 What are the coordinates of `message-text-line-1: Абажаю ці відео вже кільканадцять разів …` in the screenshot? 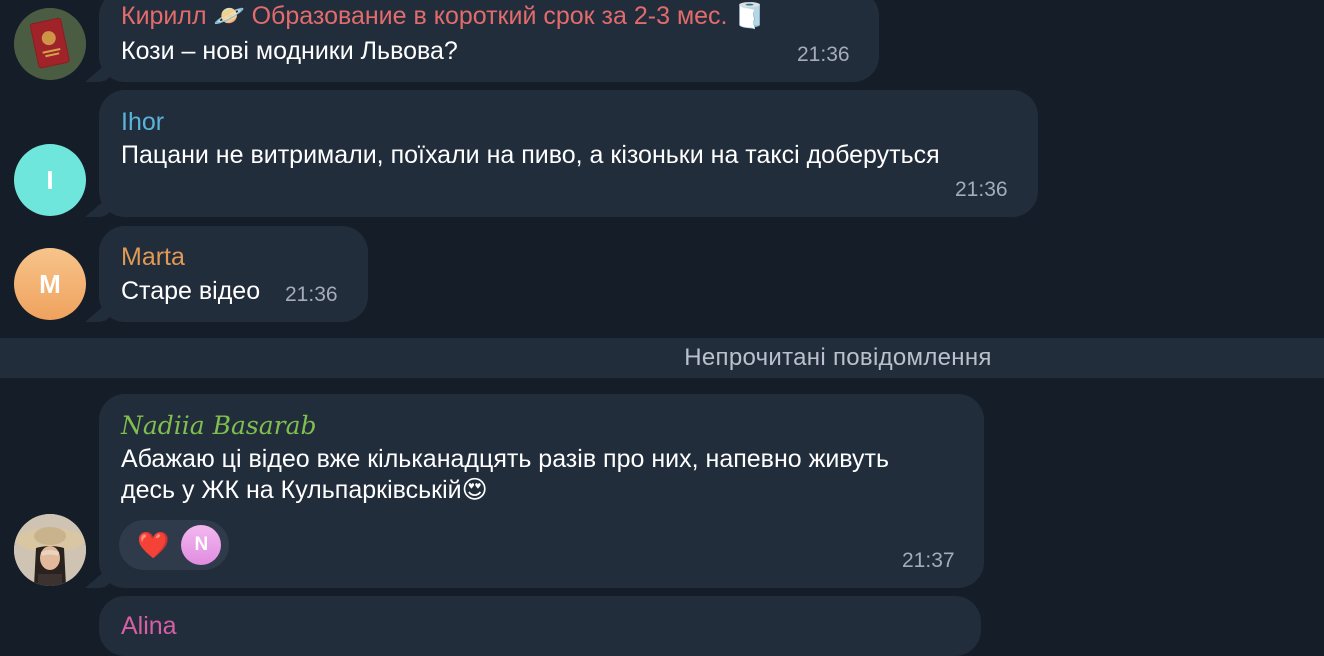 It's located at (505, 459).